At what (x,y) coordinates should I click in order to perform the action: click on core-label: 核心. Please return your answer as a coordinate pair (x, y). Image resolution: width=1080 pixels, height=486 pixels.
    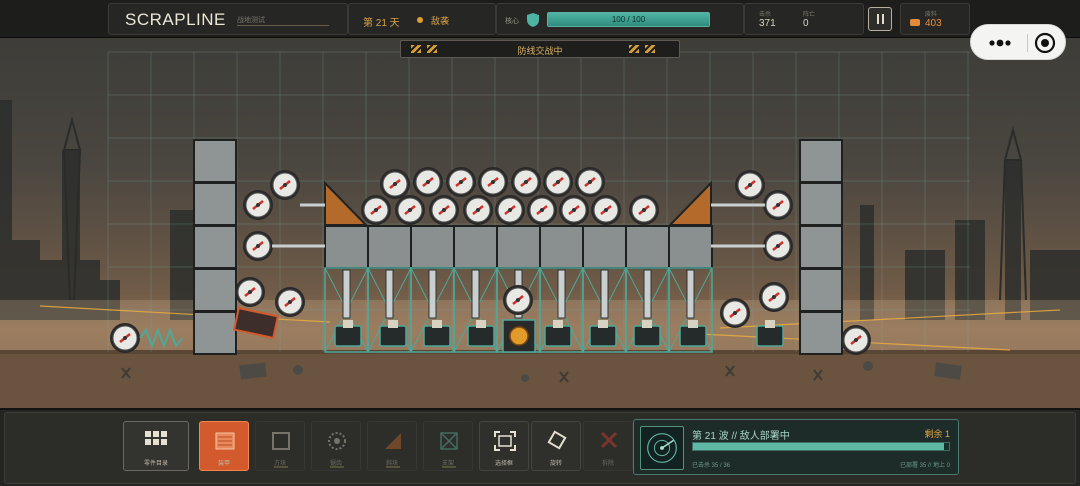
    Looking at the image, I should click on (512, 21).